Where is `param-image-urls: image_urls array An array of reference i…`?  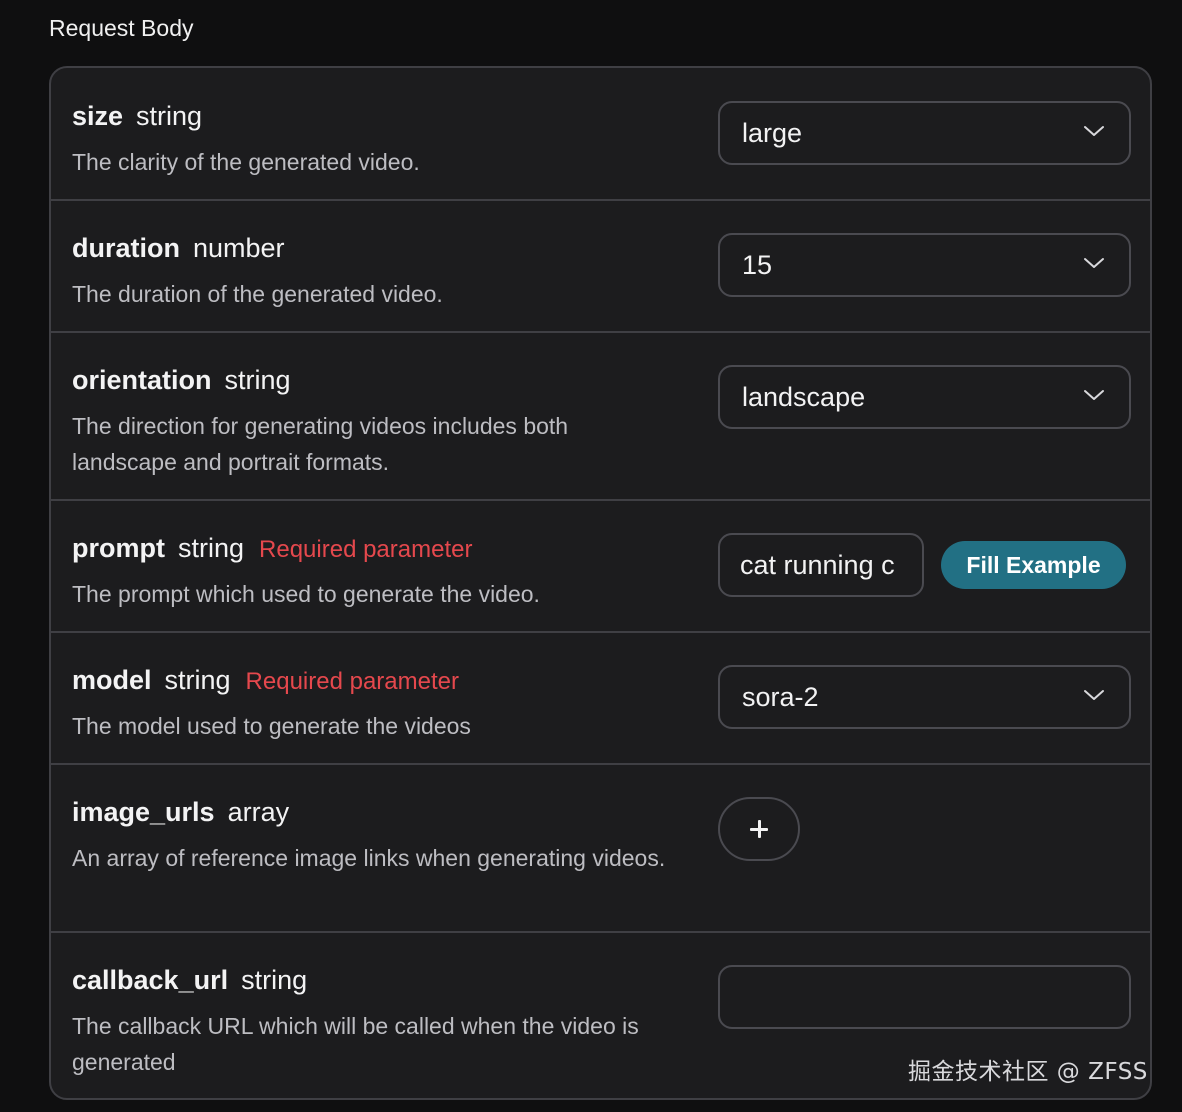
param-image-urls: image_urls array An array of reference i… is located at coordinates (600, 849).